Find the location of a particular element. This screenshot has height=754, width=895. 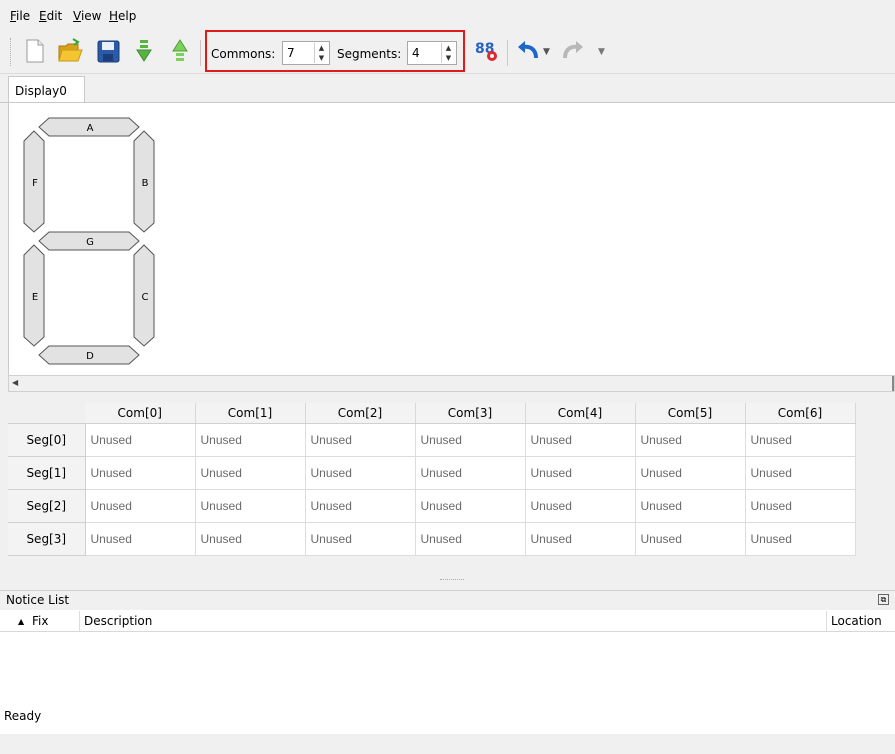

status-text: Ready is located at coordinates (23, 716).